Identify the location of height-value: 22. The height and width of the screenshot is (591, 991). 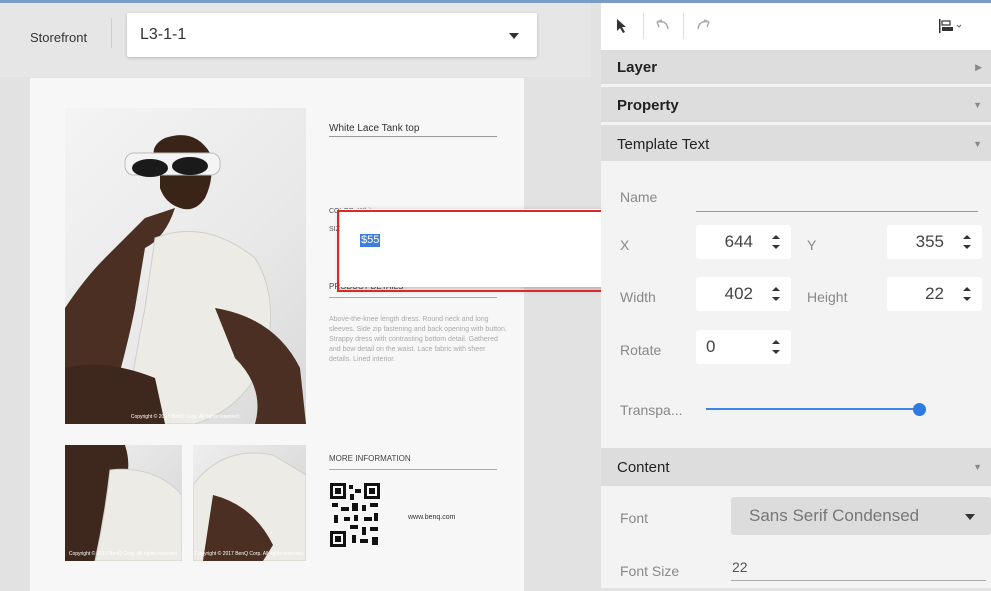
(934, 293).